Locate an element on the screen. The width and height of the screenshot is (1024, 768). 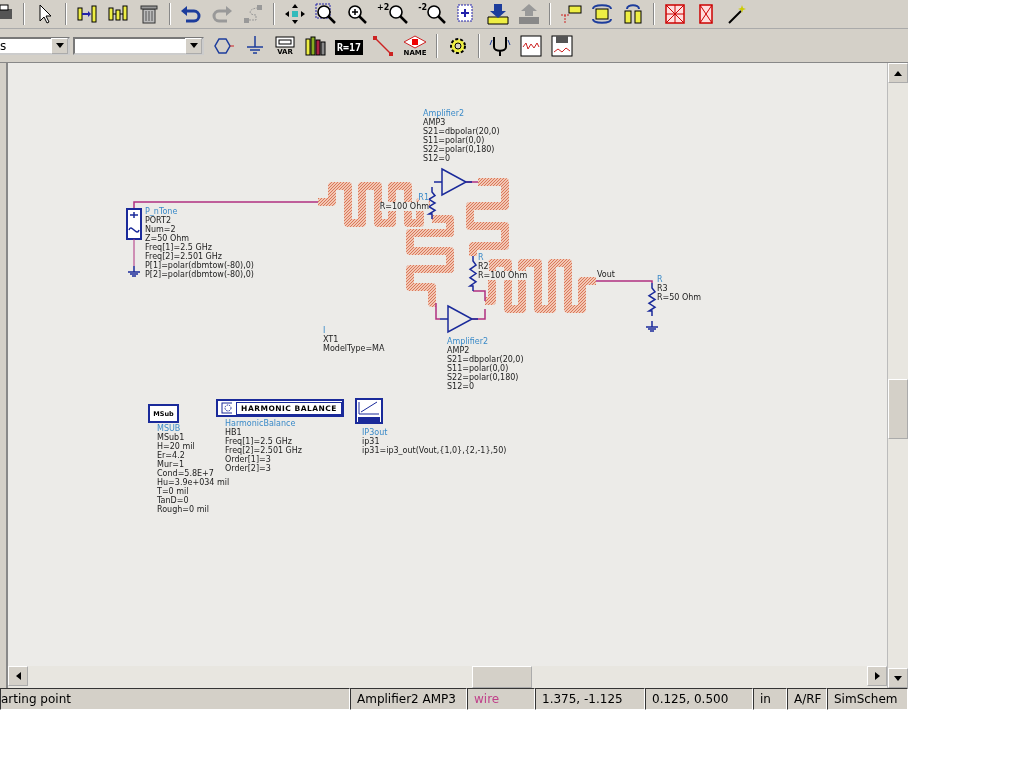
save-graph-icon is located at coordinates (562, 45).